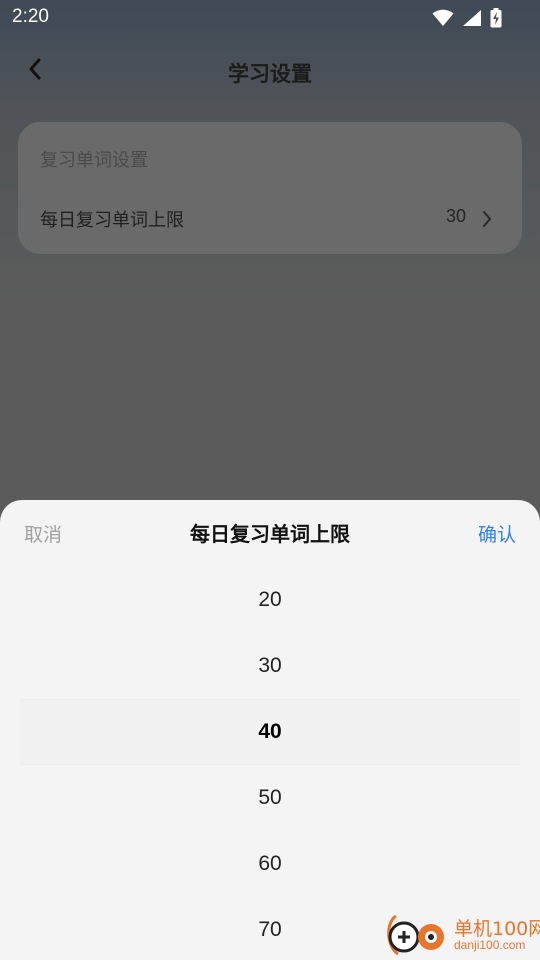  Describe the element at coordinates (270, 930) in the screenshot. I see `picker-option: 70` at that location.